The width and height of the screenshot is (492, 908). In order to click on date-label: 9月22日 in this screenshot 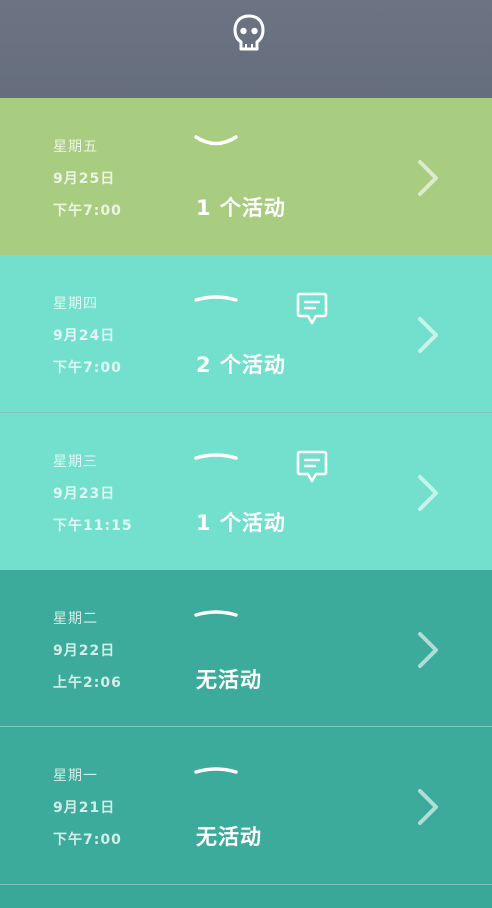, I will do `click(84, 651)`.